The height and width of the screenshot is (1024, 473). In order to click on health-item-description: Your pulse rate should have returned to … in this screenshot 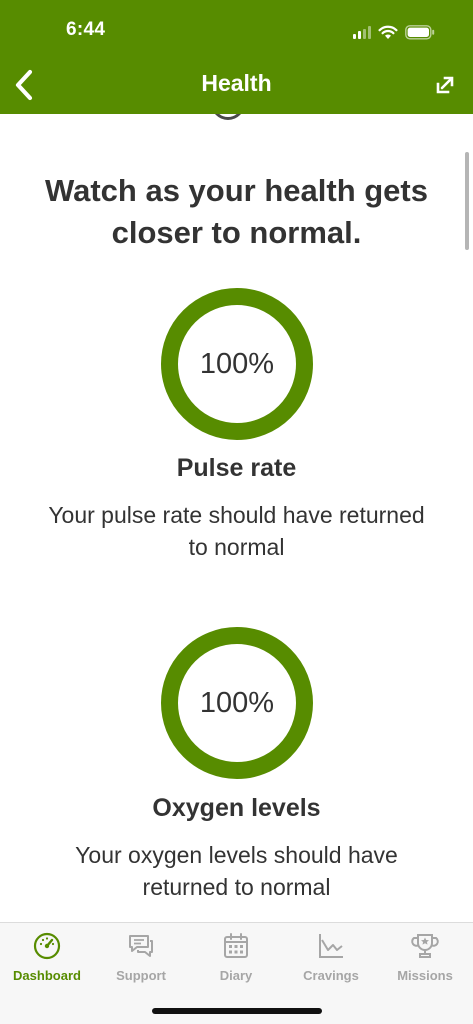, I will do `click(236, 531)`.